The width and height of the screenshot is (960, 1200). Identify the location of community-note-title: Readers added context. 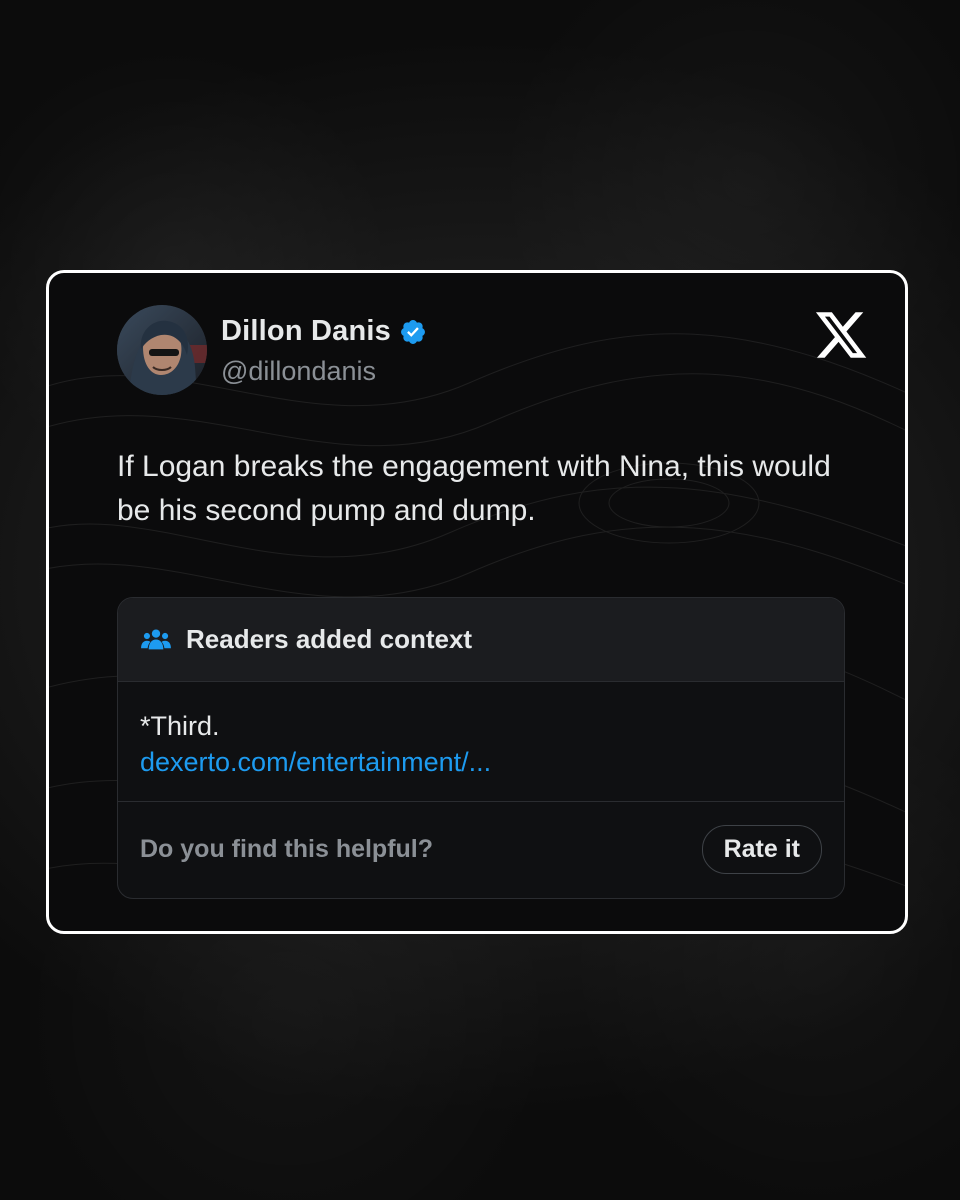
(329, 639).